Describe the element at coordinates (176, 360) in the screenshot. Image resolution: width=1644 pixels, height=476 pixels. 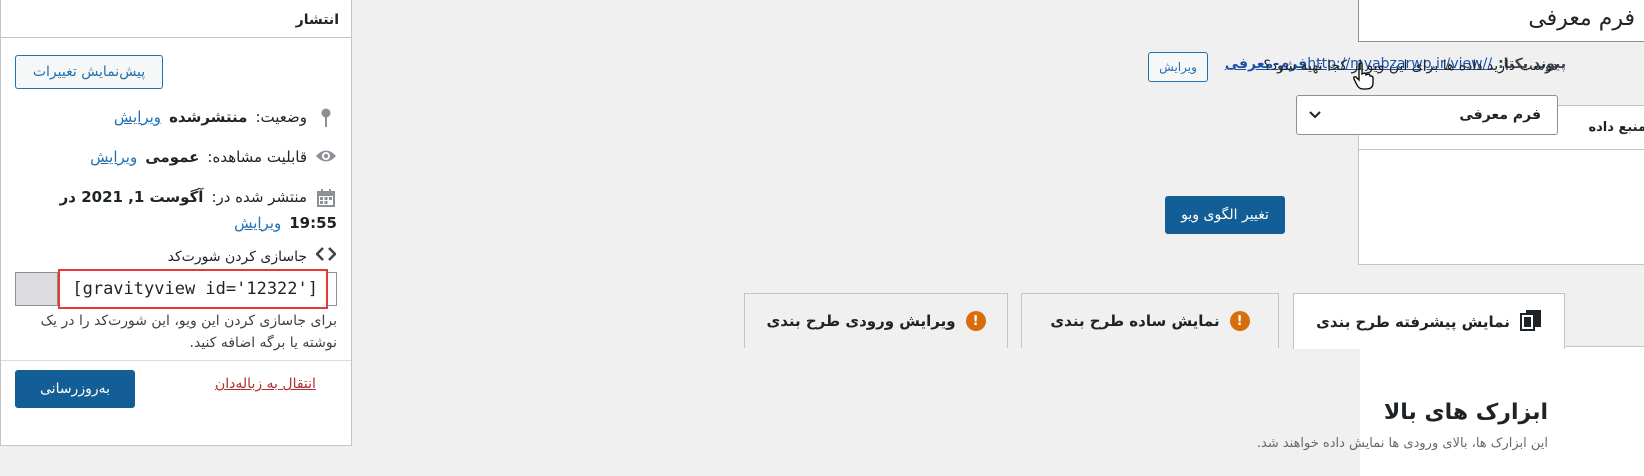
I see `divider` at that location.